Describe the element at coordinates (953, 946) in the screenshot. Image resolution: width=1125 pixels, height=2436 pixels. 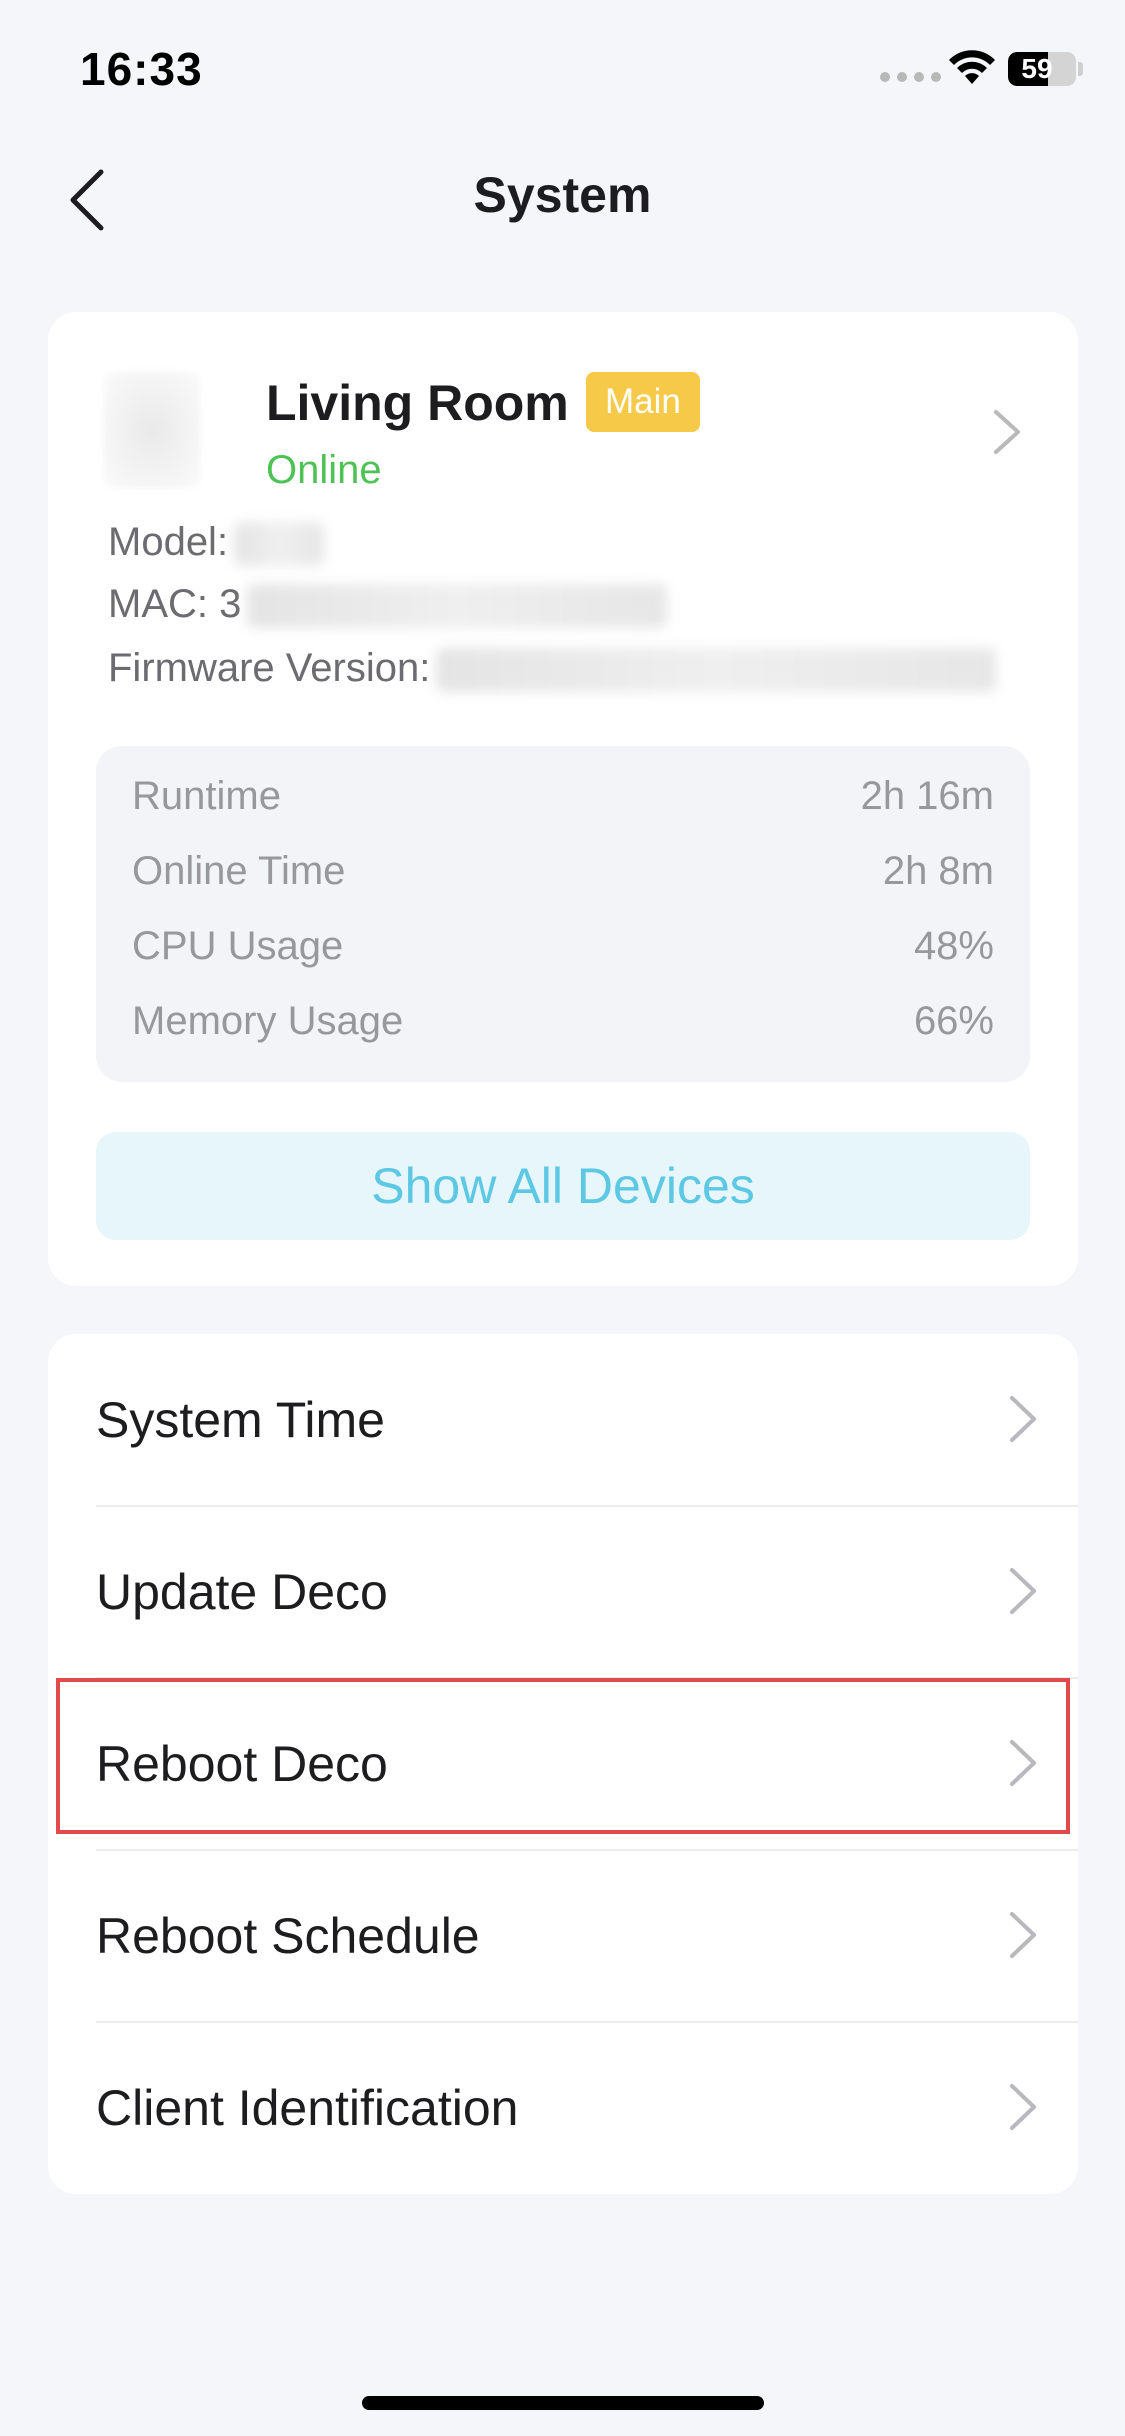
I see `stat-value: 48%` at that location.